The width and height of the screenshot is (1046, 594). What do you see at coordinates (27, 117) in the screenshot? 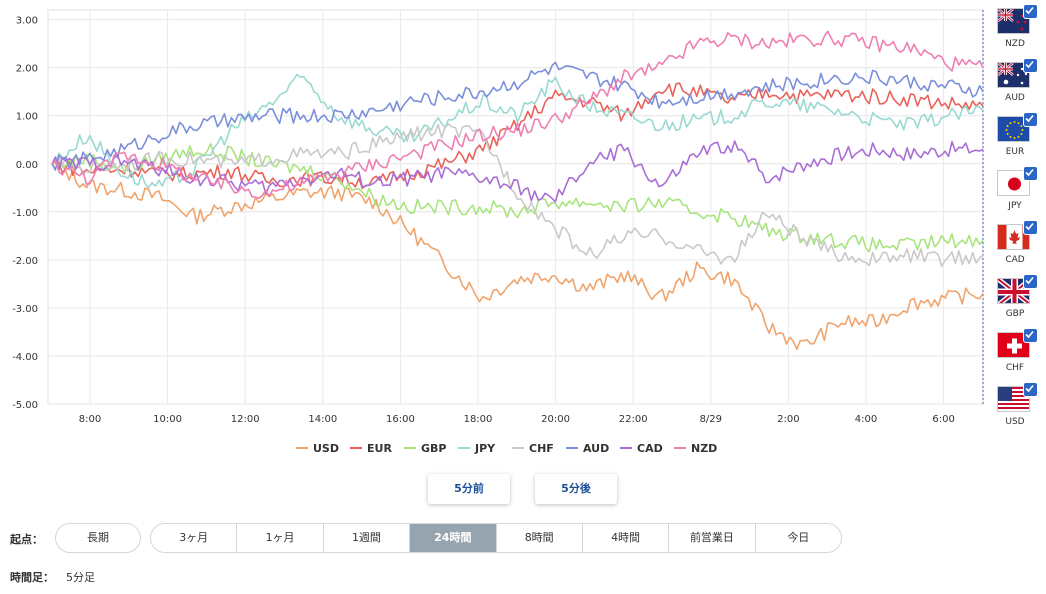
I see `y-tick-label: 1.00` at bounding box center [27, 117].